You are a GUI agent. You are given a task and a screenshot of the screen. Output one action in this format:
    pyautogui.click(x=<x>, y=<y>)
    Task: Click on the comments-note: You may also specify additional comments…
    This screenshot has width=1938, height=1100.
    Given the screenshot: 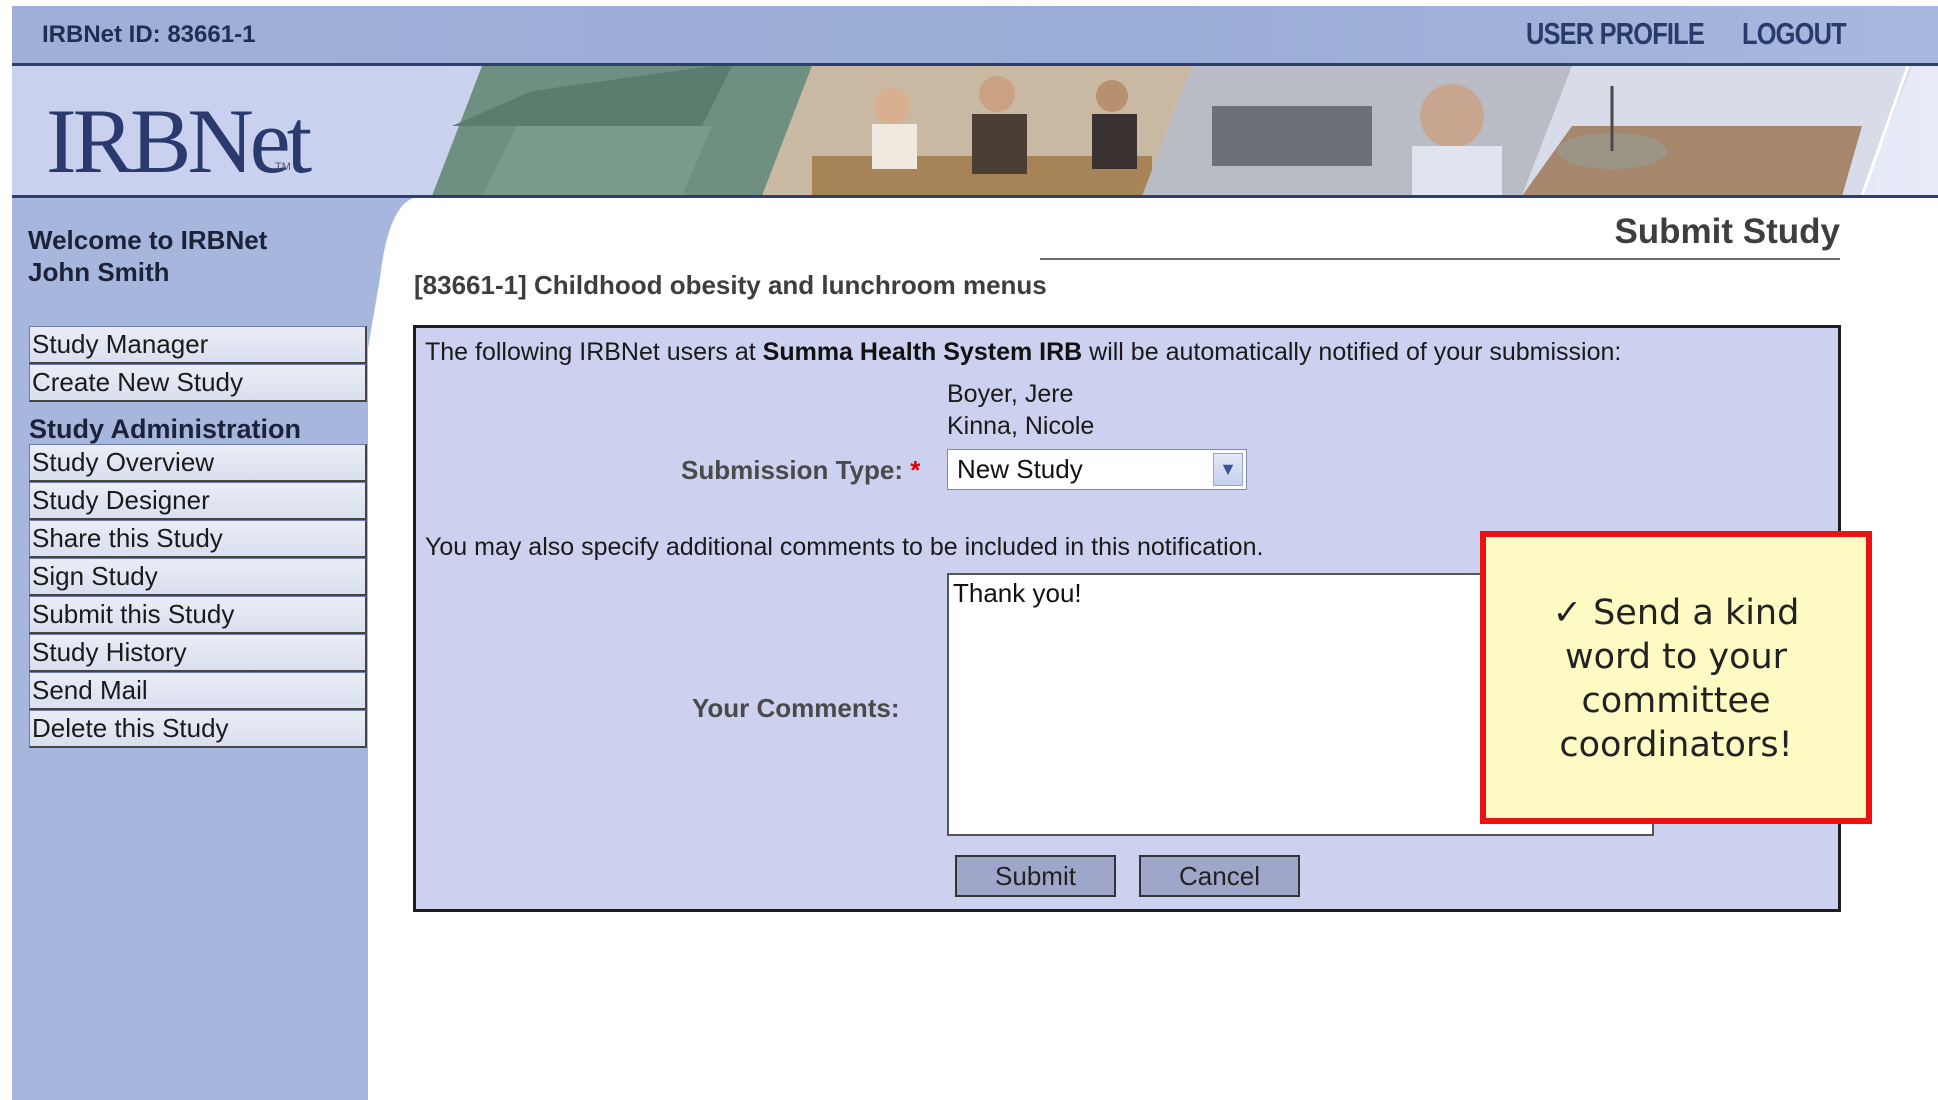 What is the action you would take?
    pyautogui.click(x=844, y=547)
    